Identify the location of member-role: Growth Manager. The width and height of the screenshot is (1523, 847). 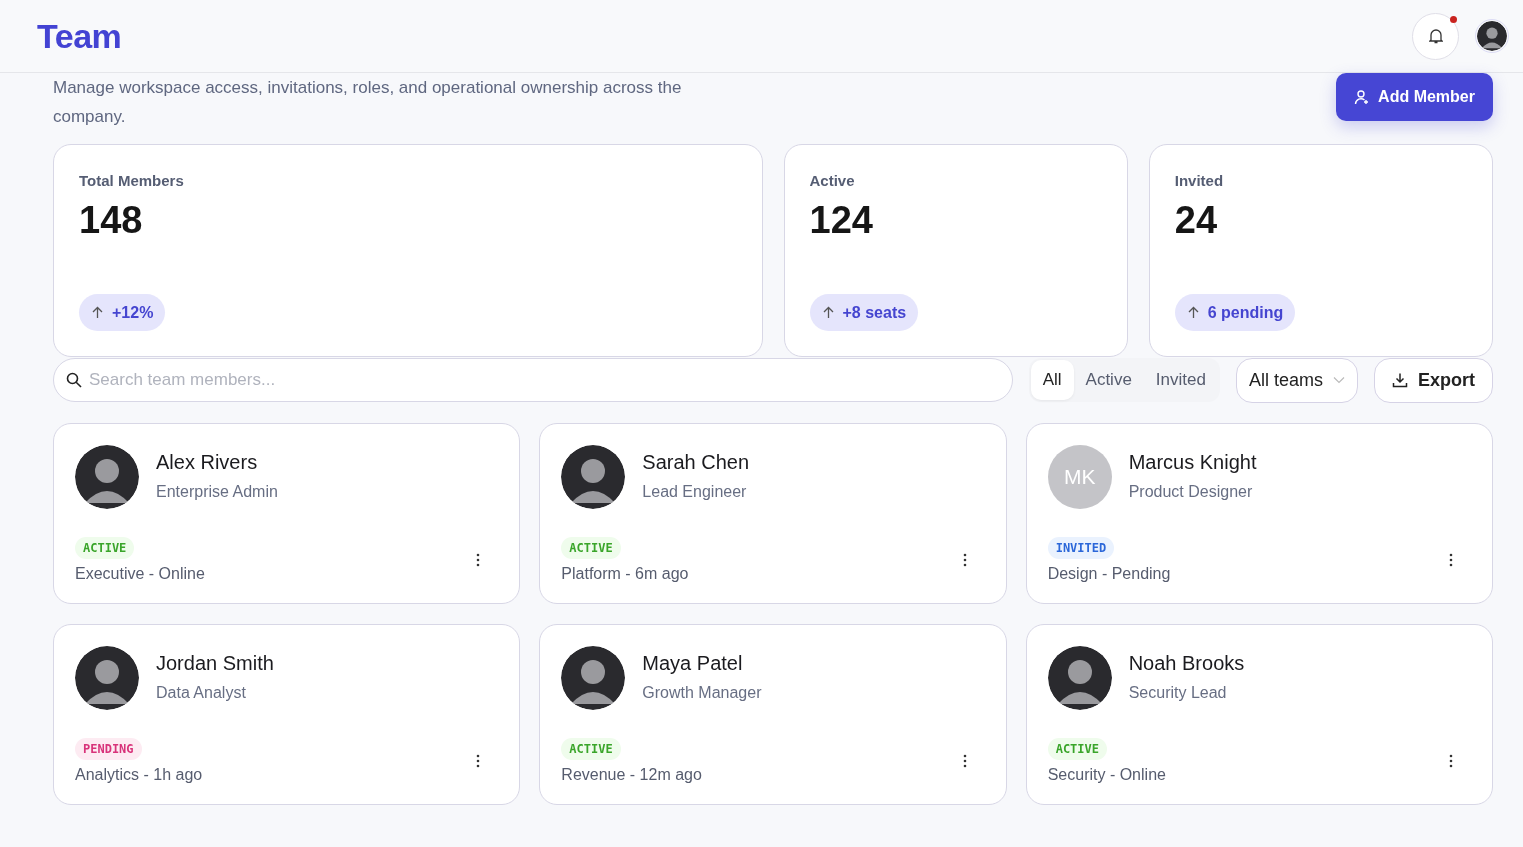
(702, 693).